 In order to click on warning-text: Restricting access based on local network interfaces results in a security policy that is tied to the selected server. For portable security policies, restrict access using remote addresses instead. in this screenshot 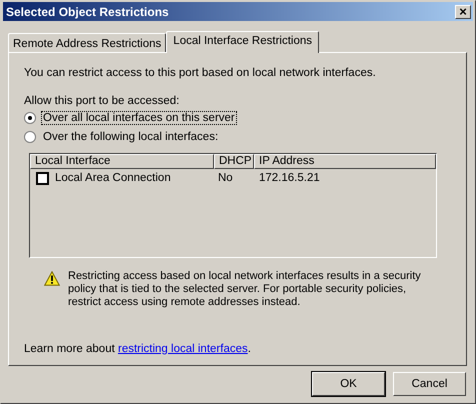, I will do `click(245, 289)`.